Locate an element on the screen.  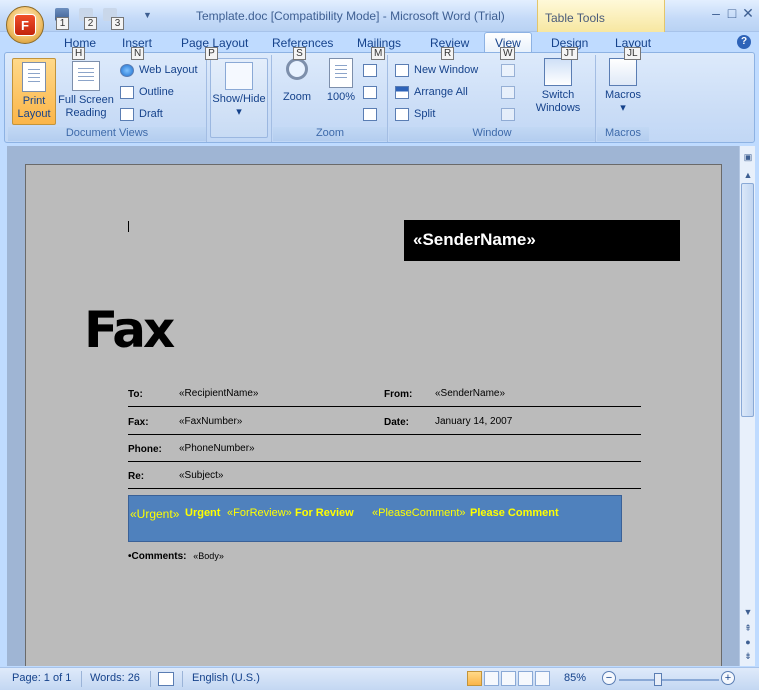
arrange-all-label: Arrange All is located at coordinates (441, 92).